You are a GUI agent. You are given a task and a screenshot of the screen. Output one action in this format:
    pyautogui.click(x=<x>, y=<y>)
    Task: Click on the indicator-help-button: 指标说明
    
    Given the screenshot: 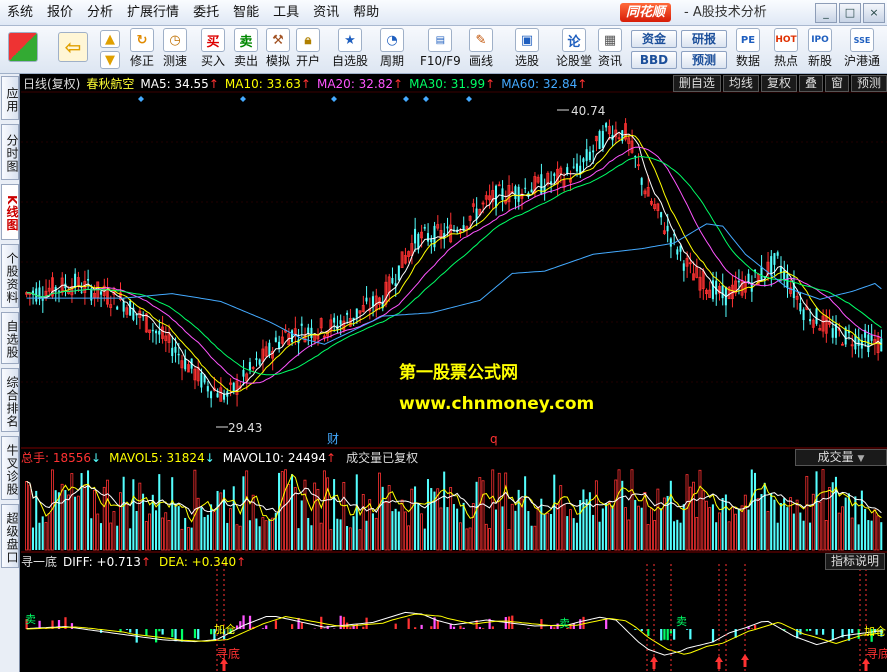 What is the action you would take?
    pyautogui.click(x=855, y=561)
    